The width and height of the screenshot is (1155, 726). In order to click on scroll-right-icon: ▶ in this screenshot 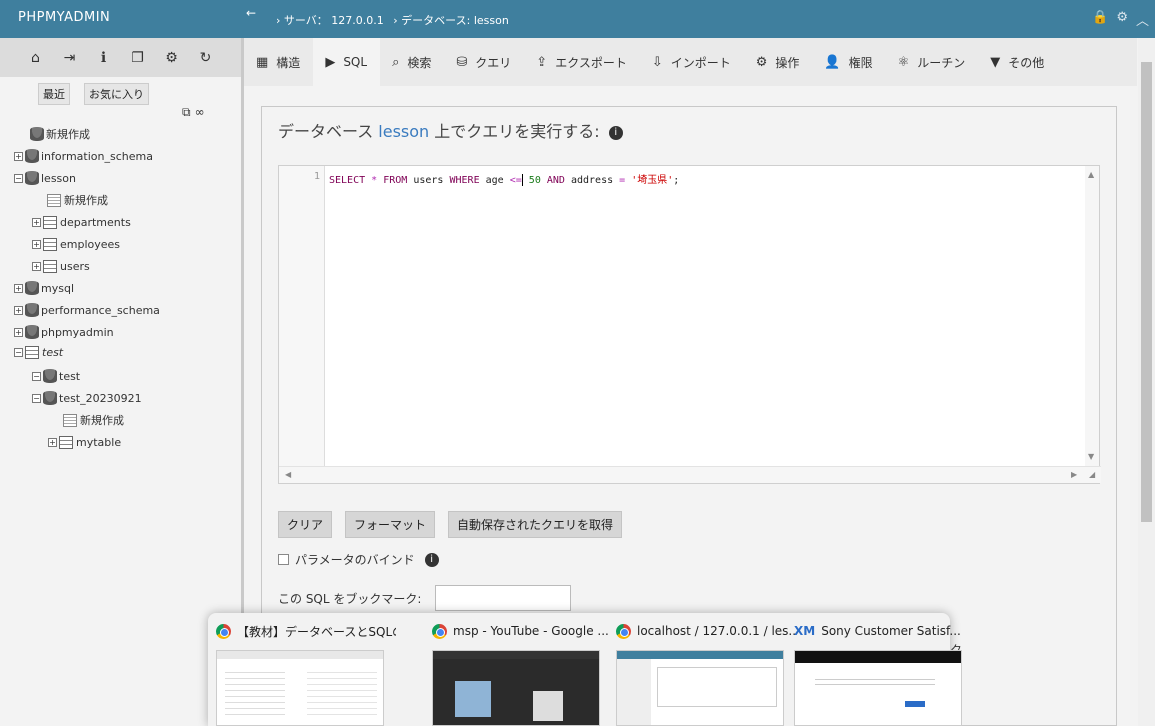, I will do `click(1074, 474)`.